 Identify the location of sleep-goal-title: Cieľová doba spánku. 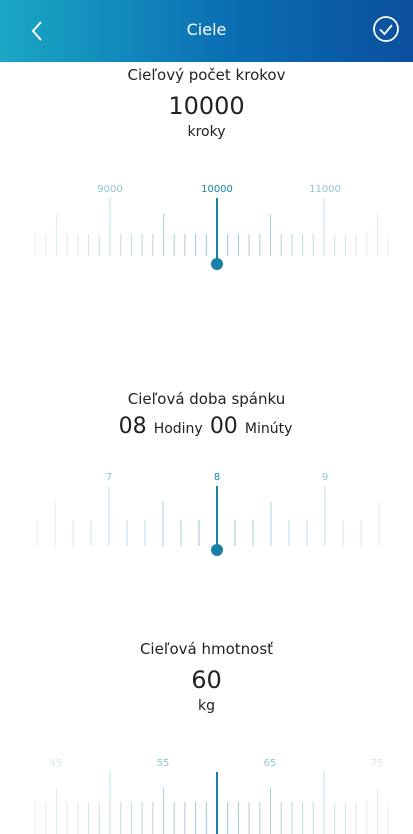
(206, 399).